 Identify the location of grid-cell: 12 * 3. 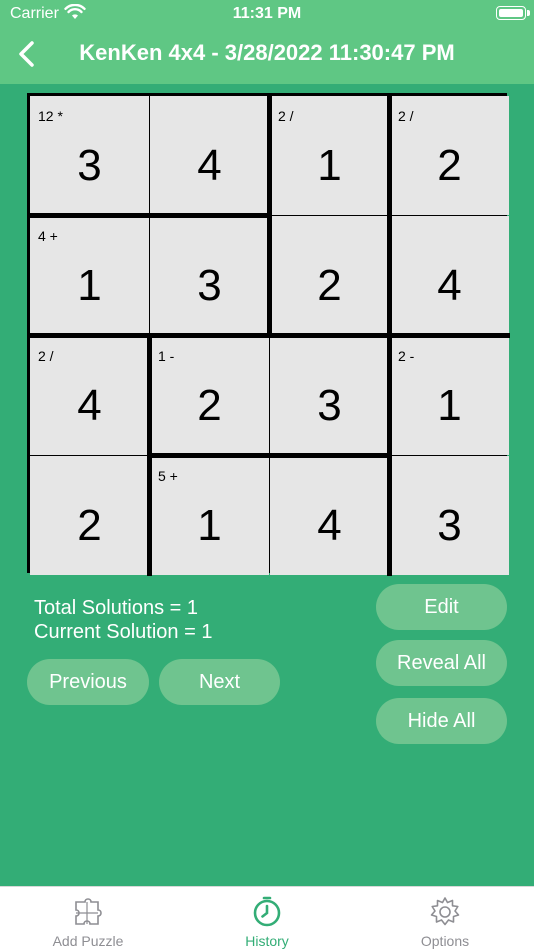
(89, 155).